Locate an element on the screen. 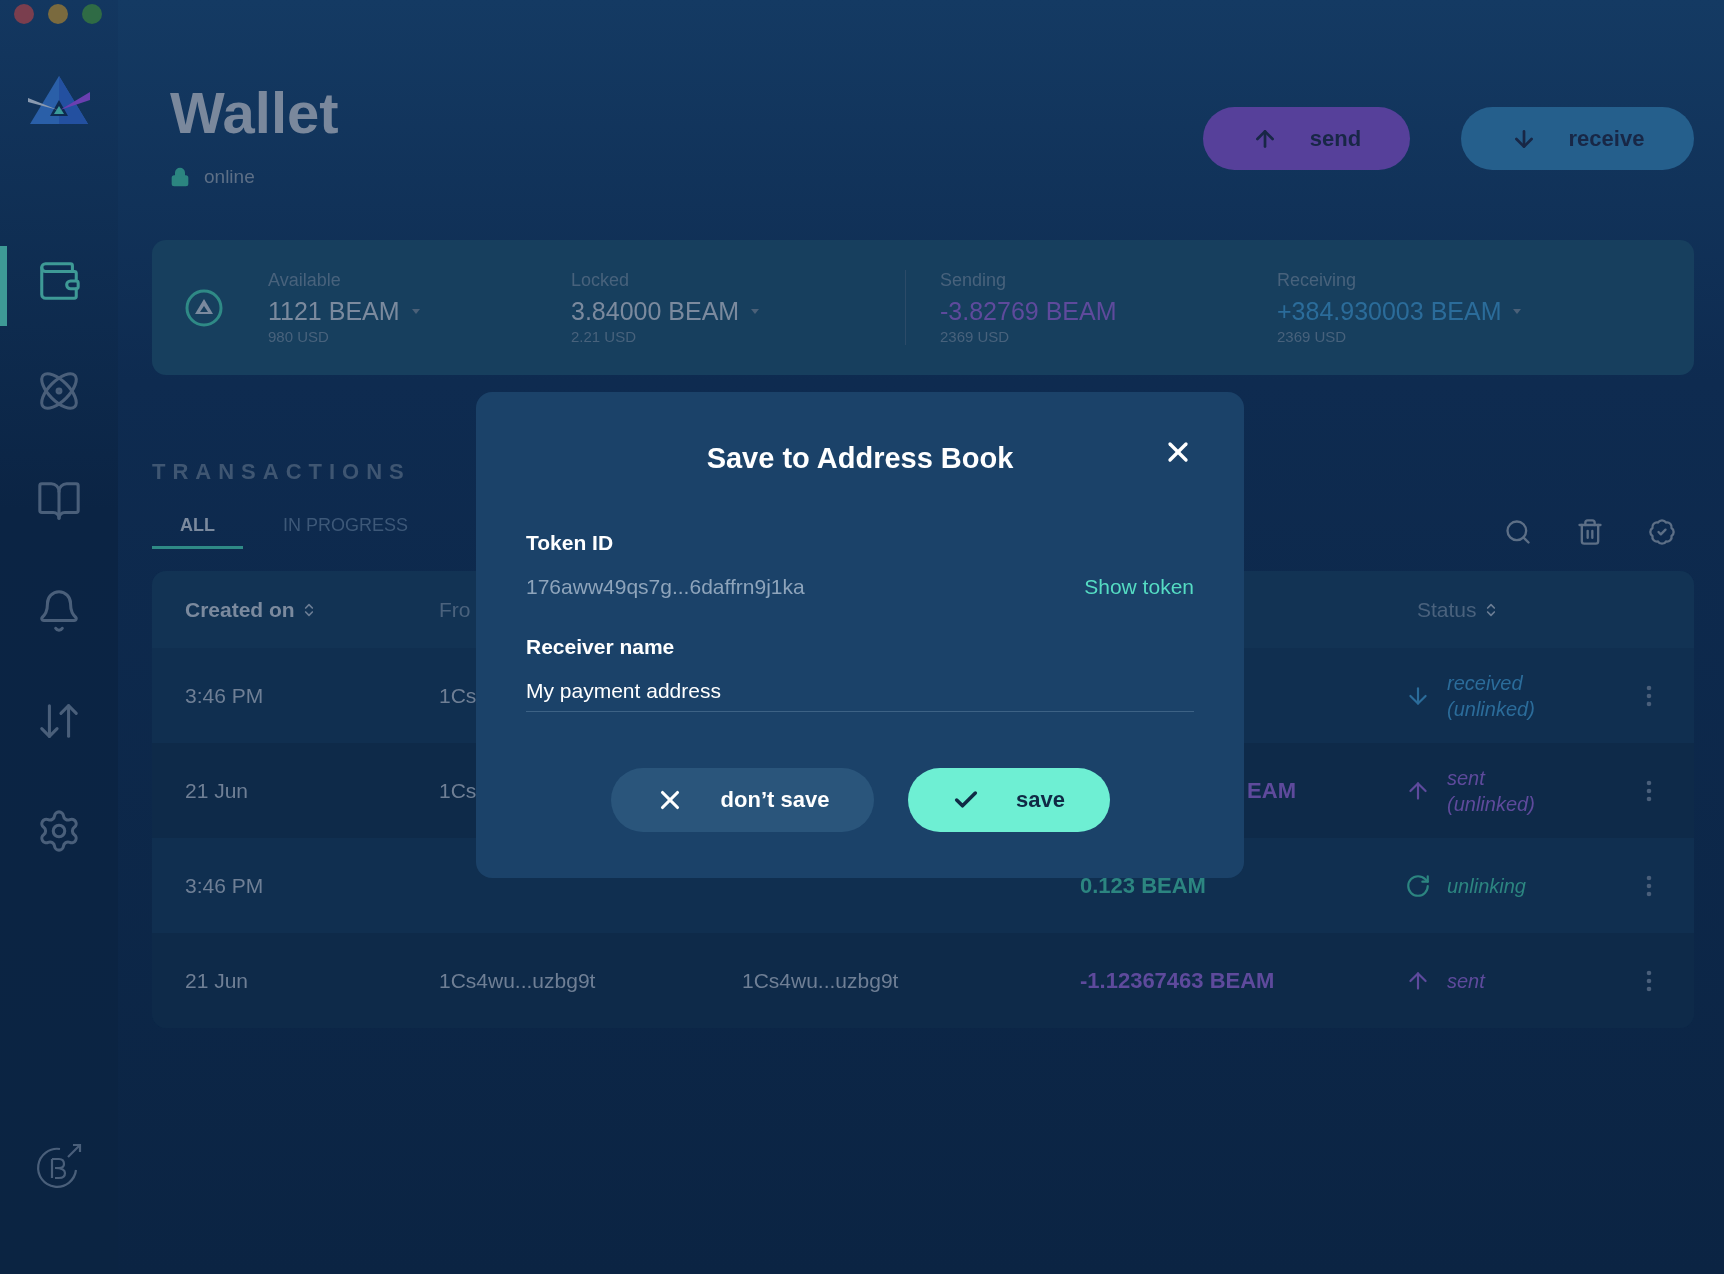 The image size is (1724, 1274). status-text: sent is located at coordinates (1467, 981).